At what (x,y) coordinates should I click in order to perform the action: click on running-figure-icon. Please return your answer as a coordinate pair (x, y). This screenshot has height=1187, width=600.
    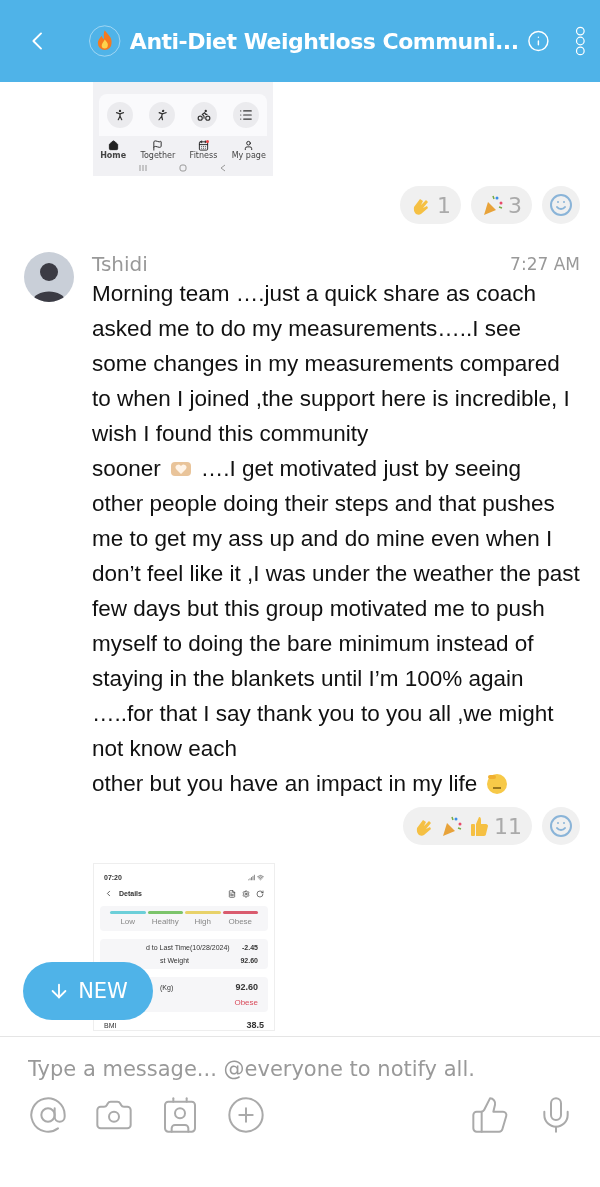
    Looking at the image, I should click on (162, 115).